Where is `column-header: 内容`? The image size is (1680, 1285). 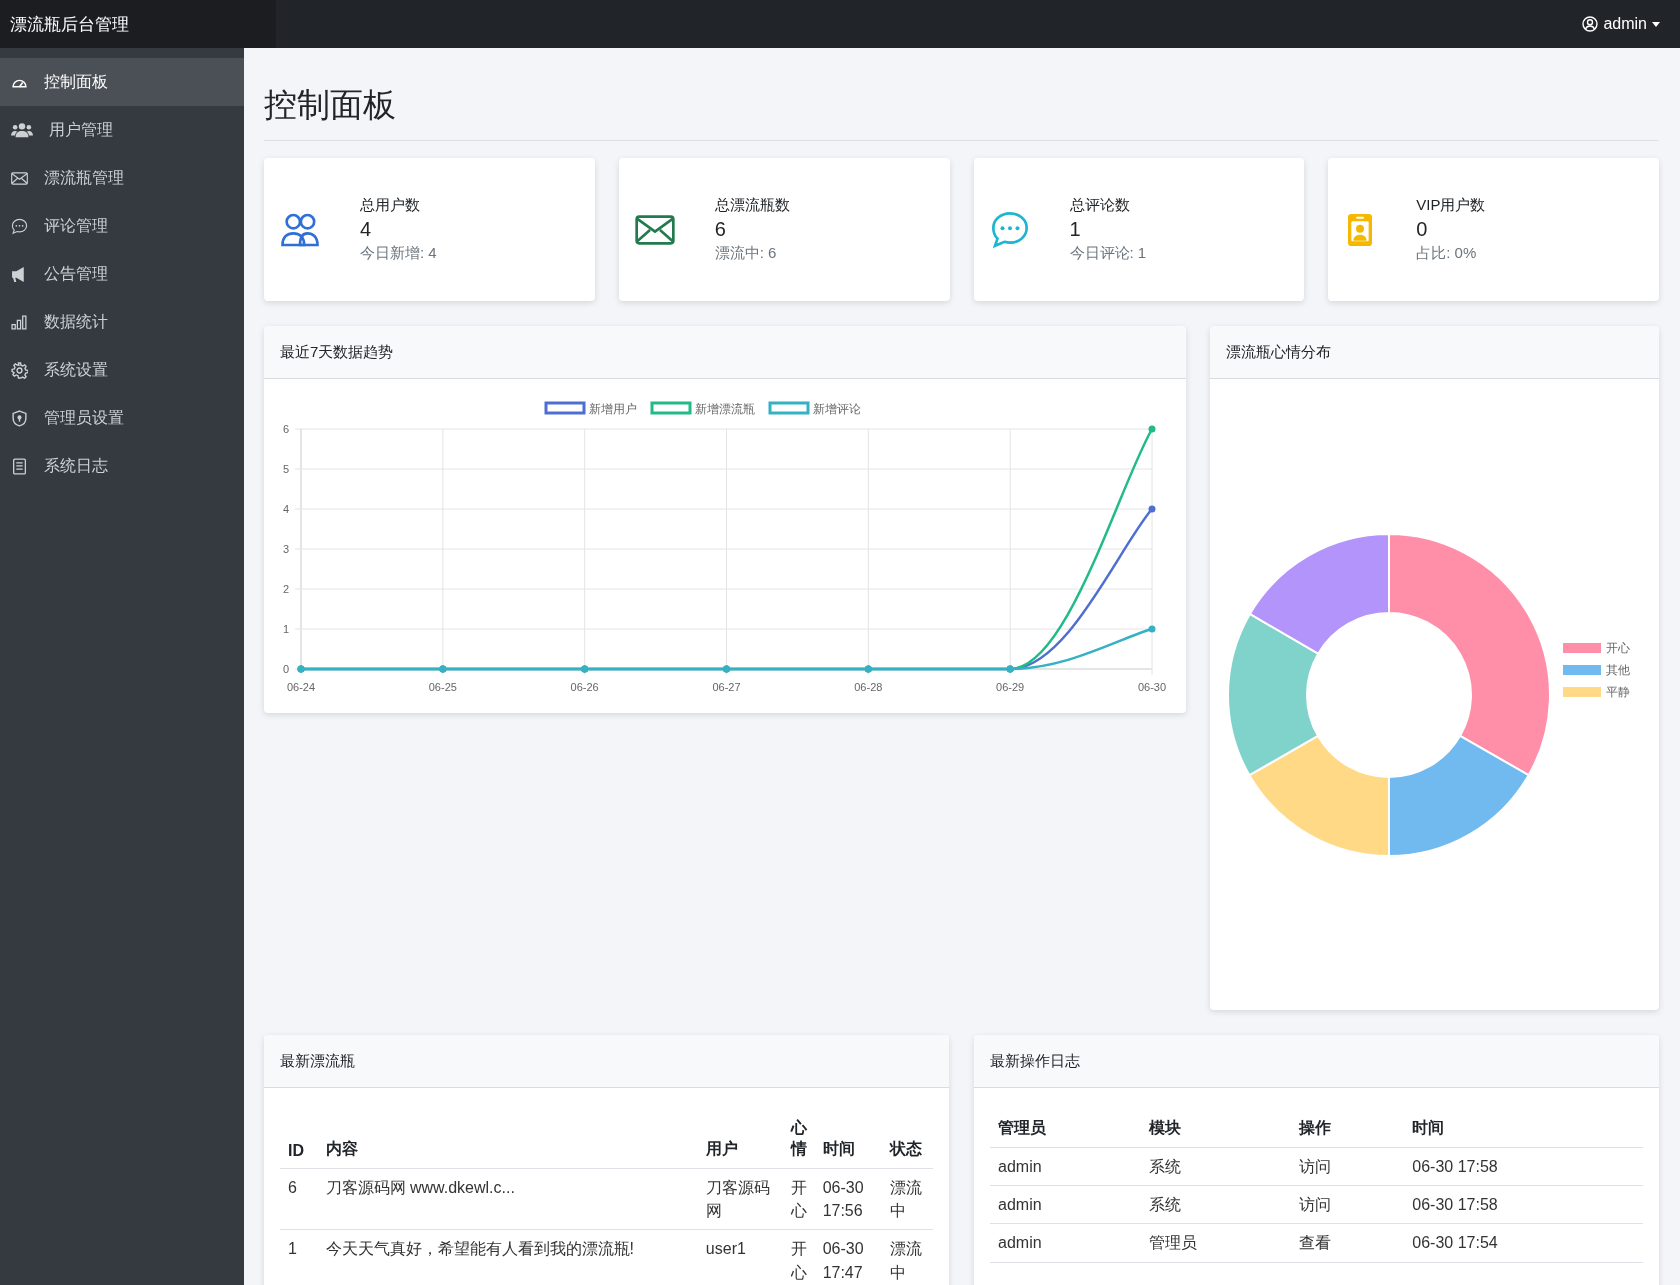
column-header: 内容 is located at coordinates (507, 1139).